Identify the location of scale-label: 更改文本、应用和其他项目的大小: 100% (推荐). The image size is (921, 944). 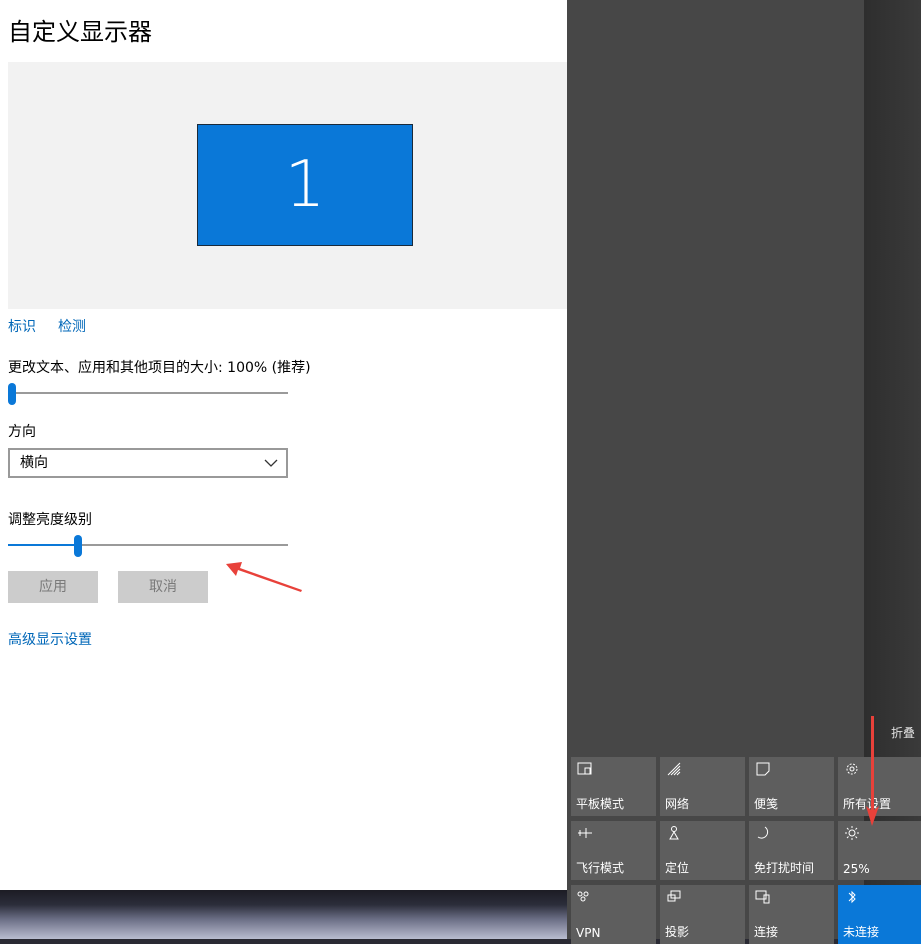
(159, 368).